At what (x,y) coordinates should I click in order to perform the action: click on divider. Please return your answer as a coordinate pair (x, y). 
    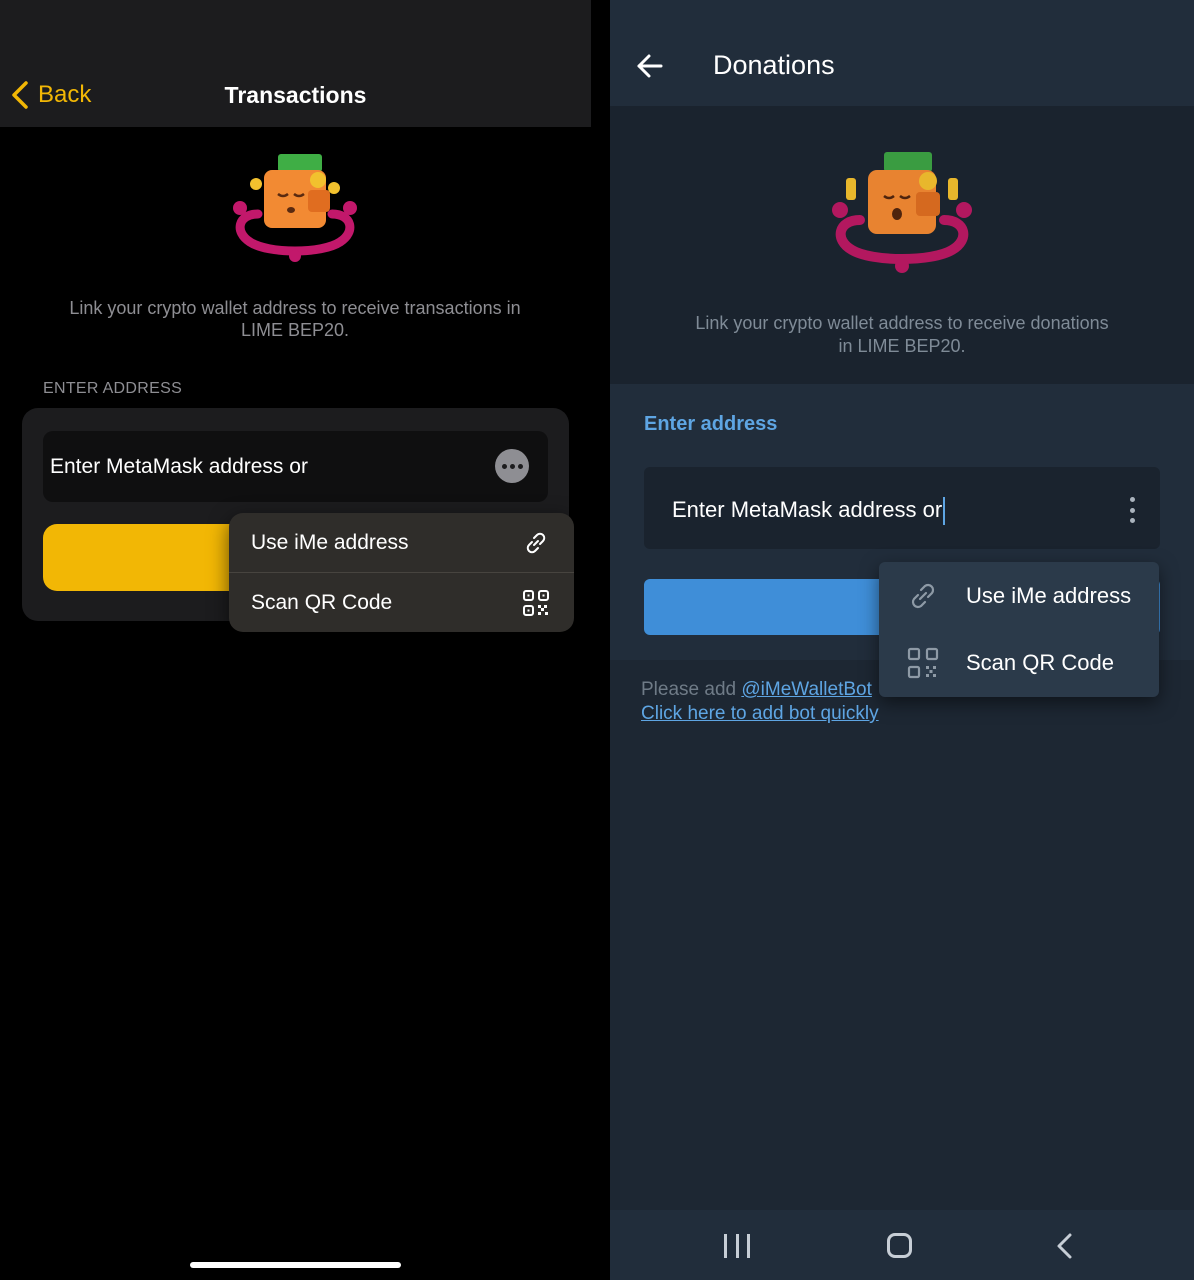
    Looking at the image, I should click on (600, 640).